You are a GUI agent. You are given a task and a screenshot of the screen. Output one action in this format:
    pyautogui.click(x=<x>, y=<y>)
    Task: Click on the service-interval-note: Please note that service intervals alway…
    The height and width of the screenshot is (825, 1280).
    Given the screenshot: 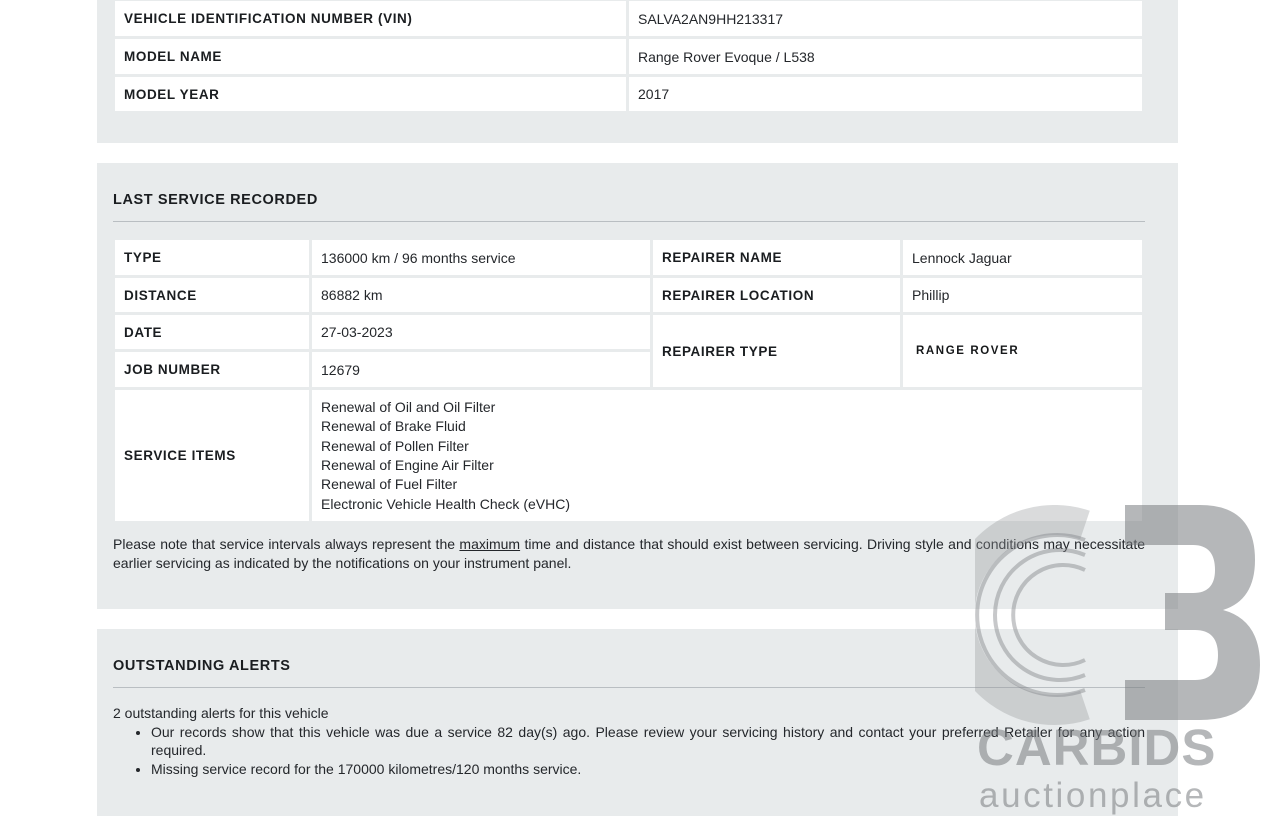 What is the action you would take?
    pyautogui.click(x=629, y=553)
    